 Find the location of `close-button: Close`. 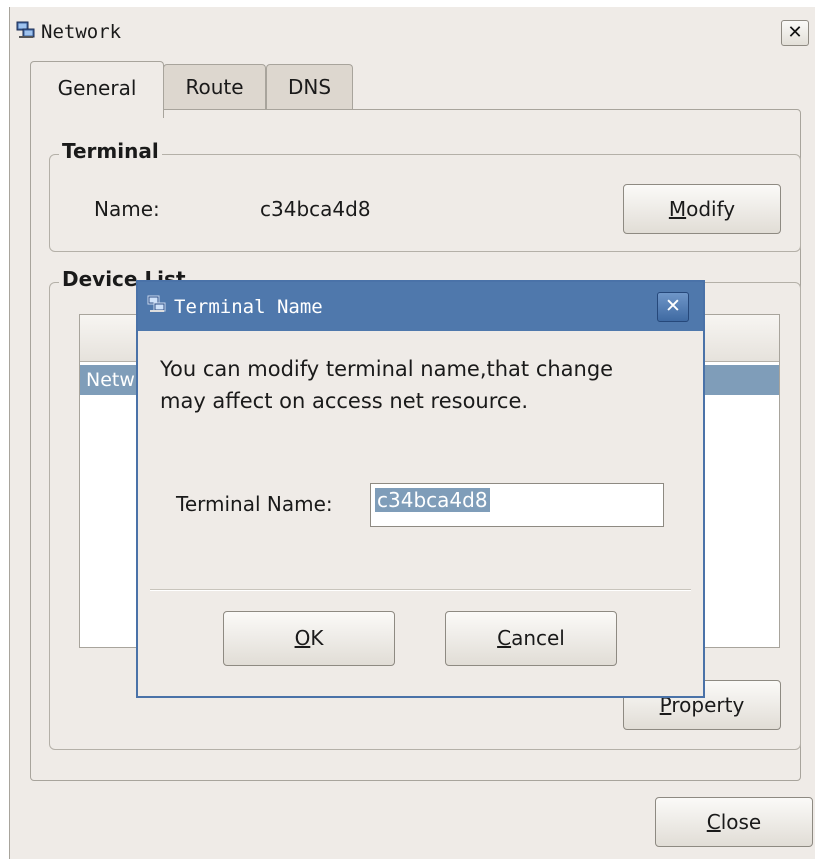

close-button: Close is located at coordinates (734, 822).